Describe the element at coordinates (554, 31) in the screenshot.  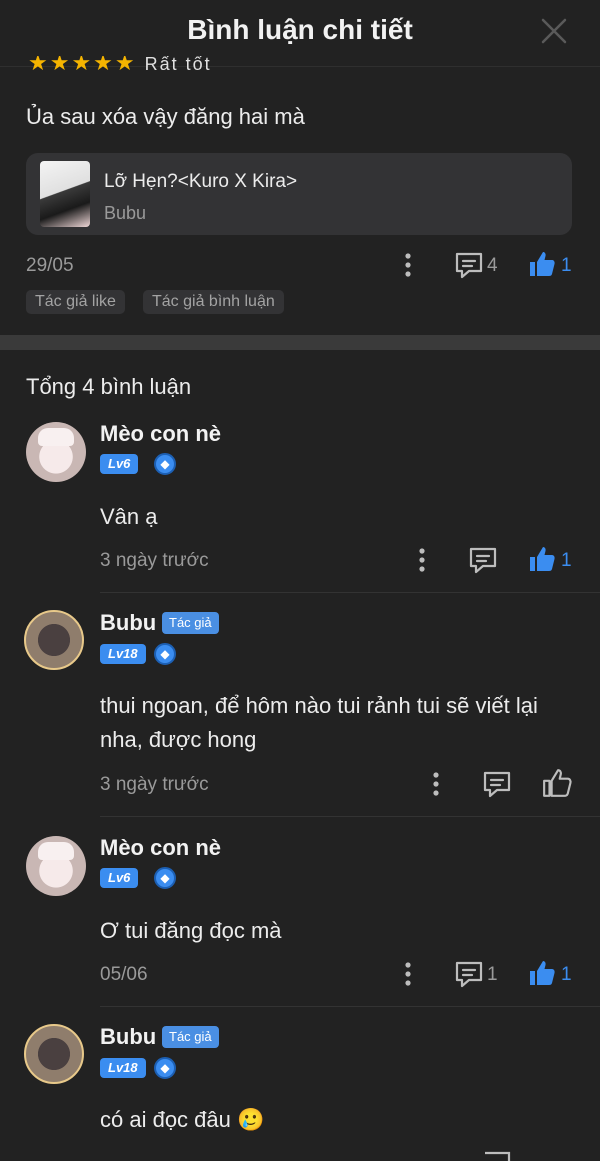
I see `close-icon` at that location.